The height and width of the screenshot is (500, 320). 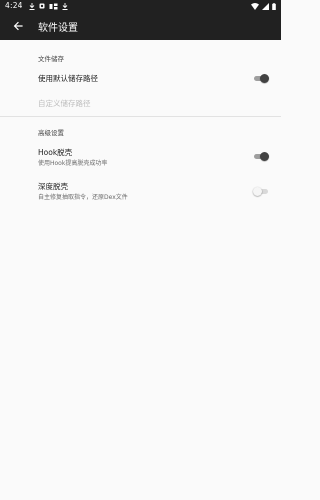 What do you see at coordinates (73, 163) in the screenshot?
I see `pref-summary-hook-unpack: 使用Hook提高脱壳成功率` at bounding box center [73, 163].